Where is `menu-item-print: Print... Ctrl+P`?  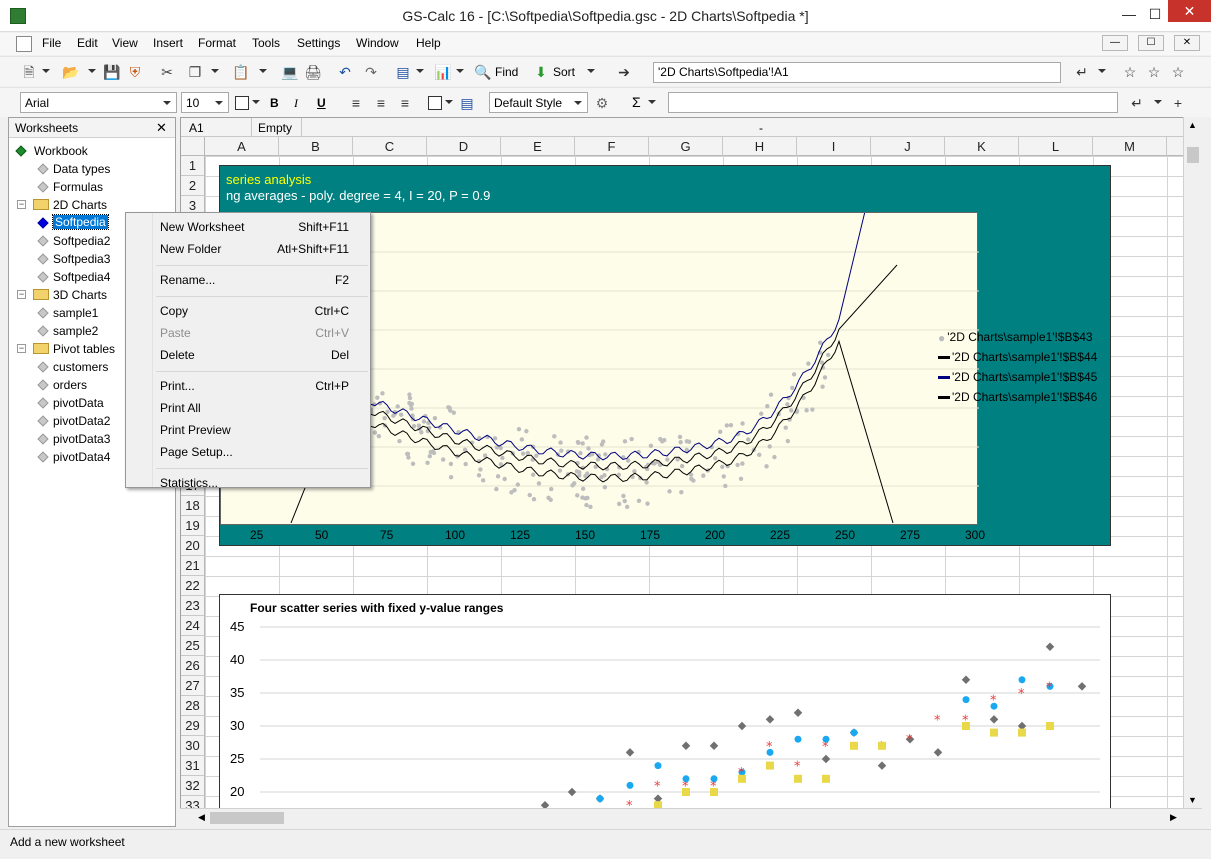 menu-item-print: Print... Ctrl+P is located at coordinates (248, 386).